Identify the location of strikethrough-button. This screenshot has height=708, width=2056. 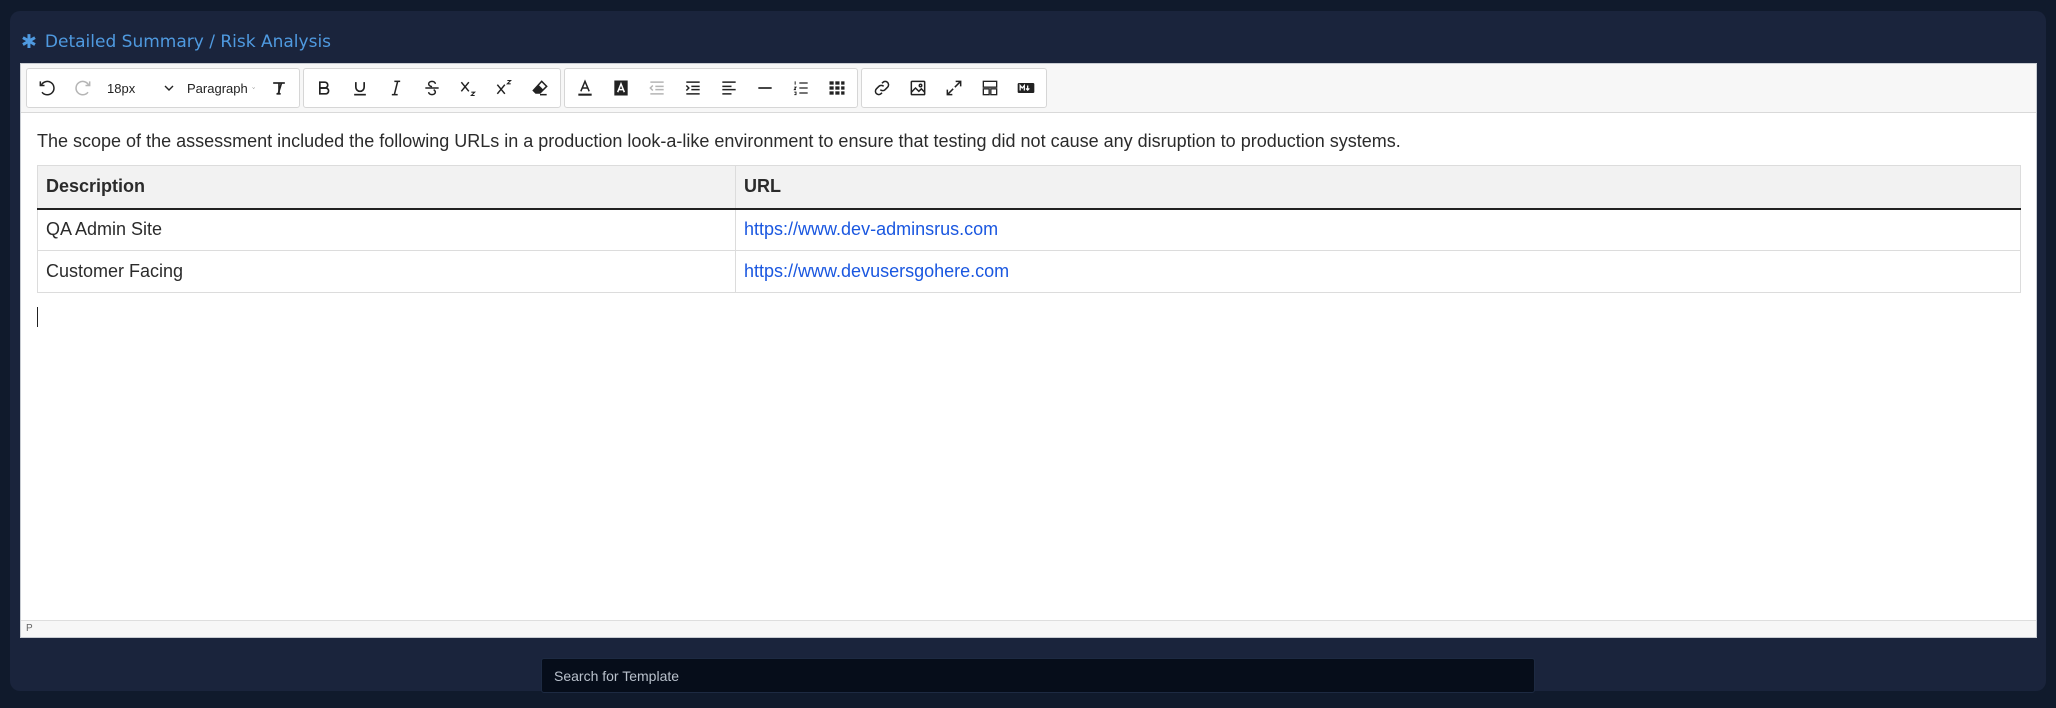
(432, 88).